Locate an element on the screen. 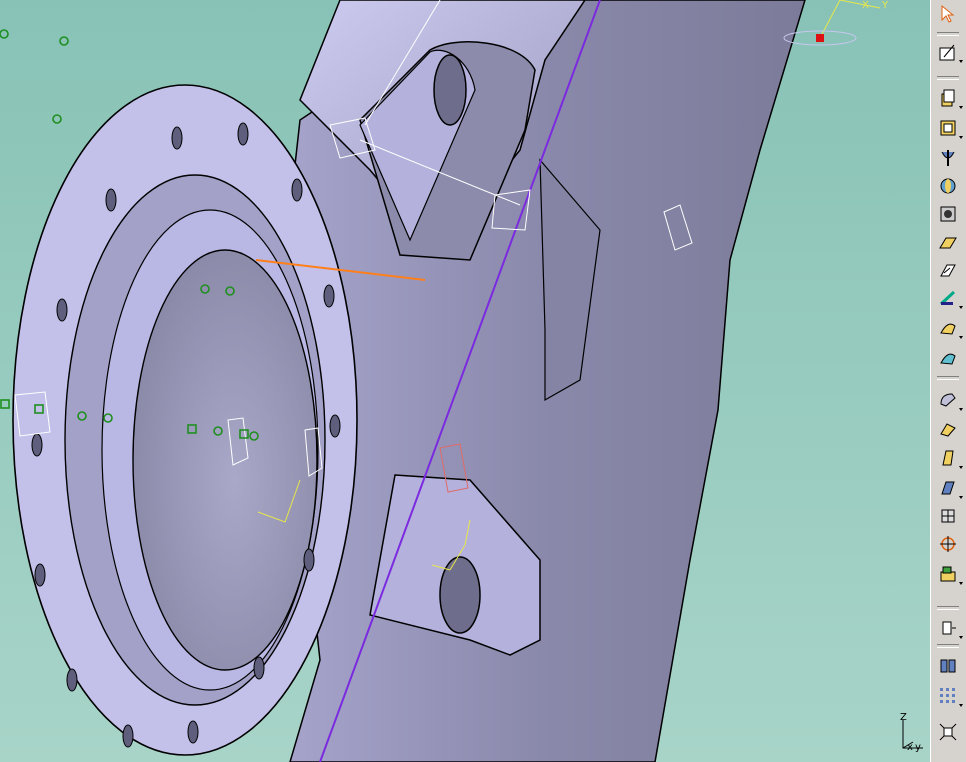 The image size is (966, 762). mirror-icon is located at coordinates (948, 666).